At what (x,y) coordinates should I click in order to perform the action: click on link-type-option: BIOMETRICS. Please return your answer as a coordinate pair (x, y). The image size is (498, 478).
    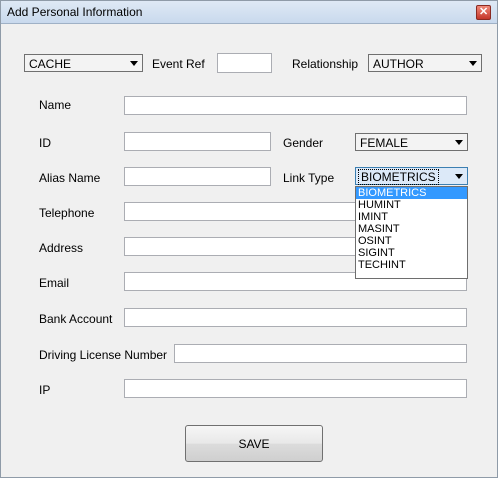
    Looking at the image, I should click on (411, 193).